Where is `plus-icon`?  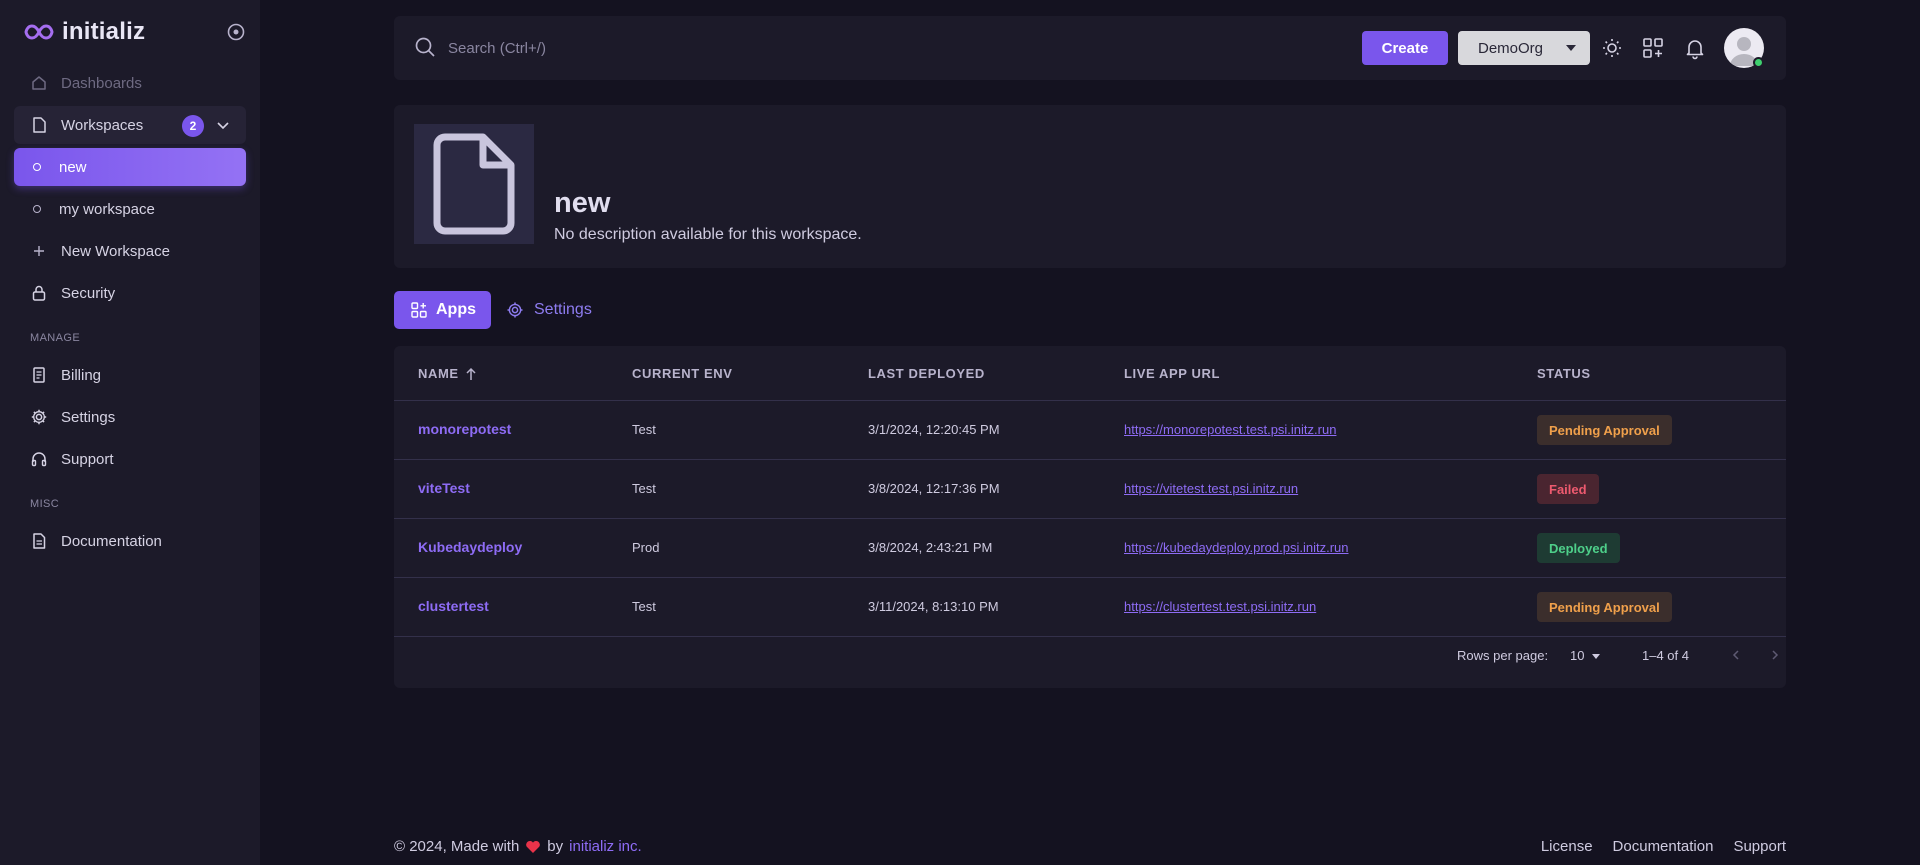
plus-icon is located at coordinates (39, 251).